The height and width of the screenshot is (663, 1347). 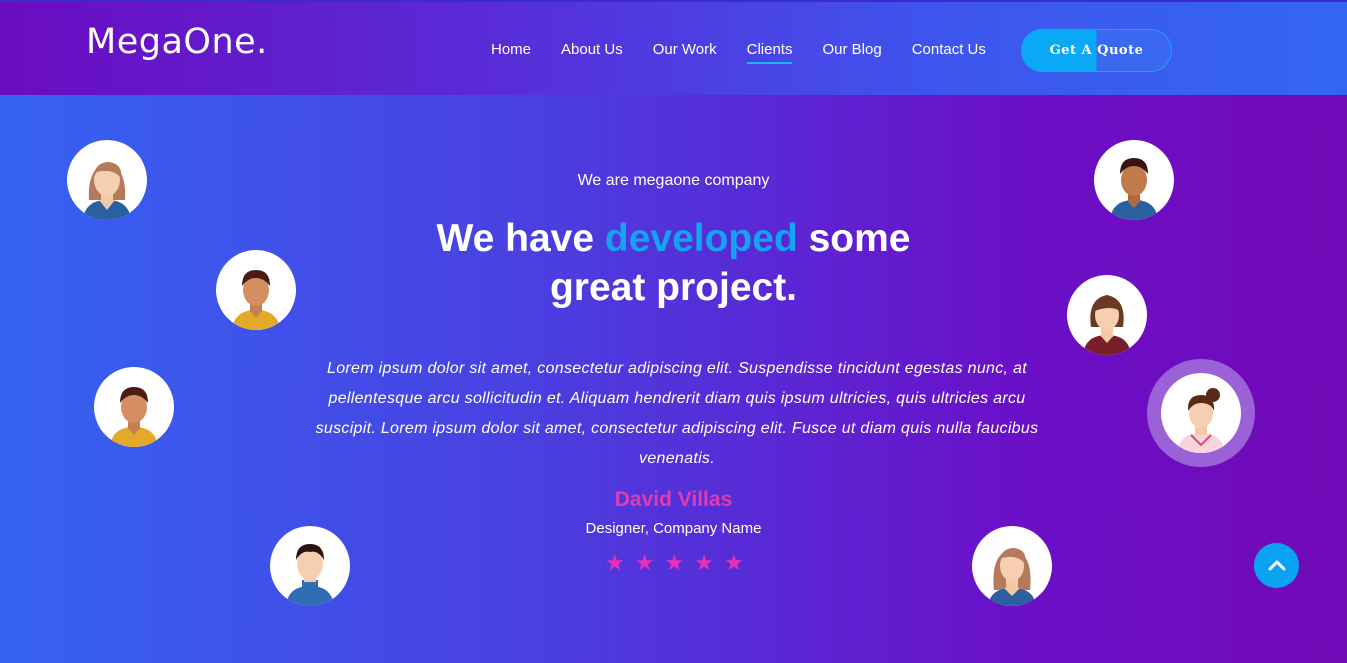 I want to click on nav-clients: Clients, so click(x=769, y=52).